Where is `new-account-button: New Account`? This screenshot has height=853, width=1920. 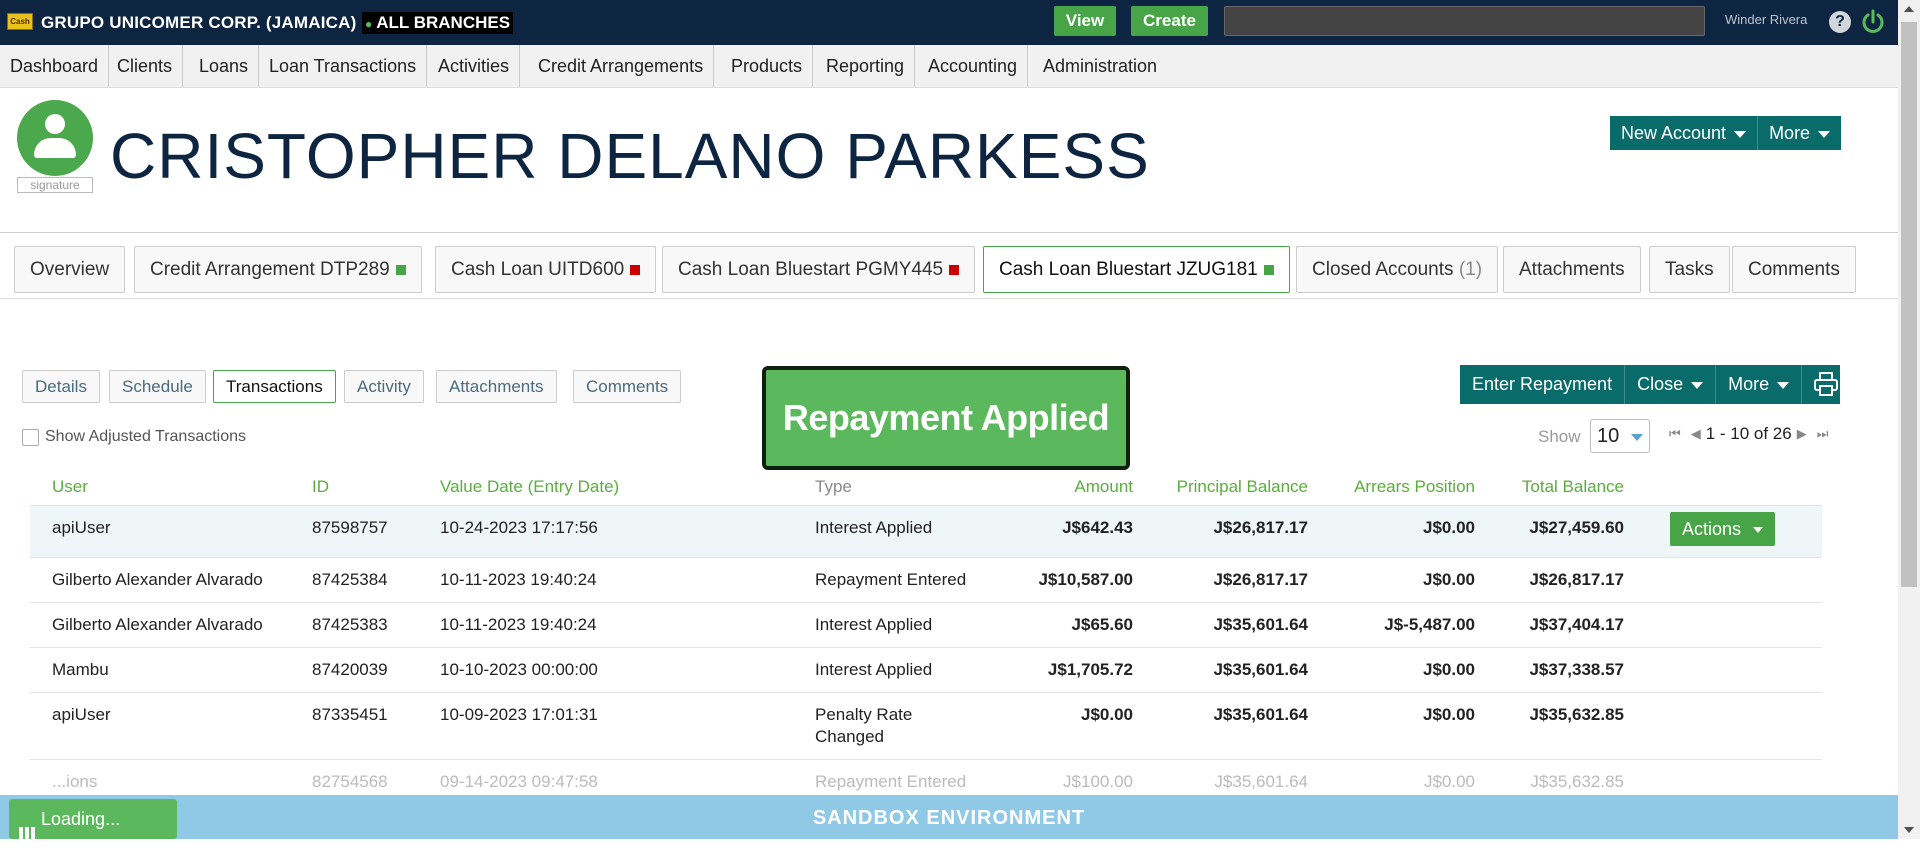 new-account-button: New Account is located at coordinates (1684, 133).